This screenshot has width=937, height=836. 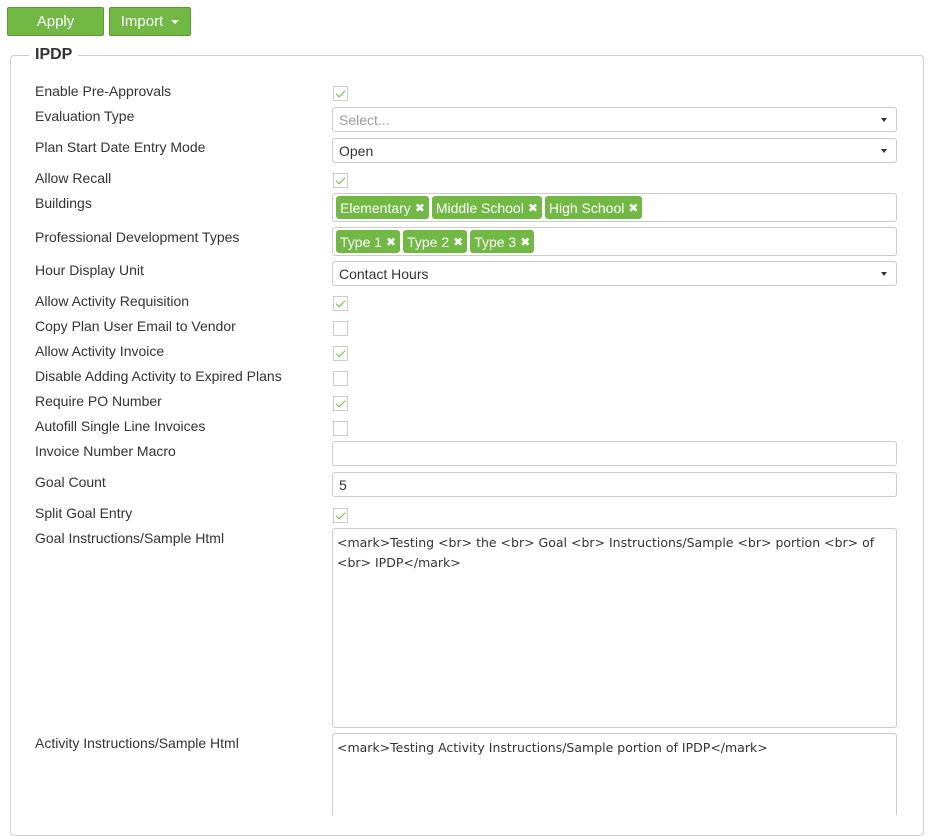 What do you see at coordinates (586, 207) in the screenshot?
I see `tag-label: High School` at bounding box center [586, 207].